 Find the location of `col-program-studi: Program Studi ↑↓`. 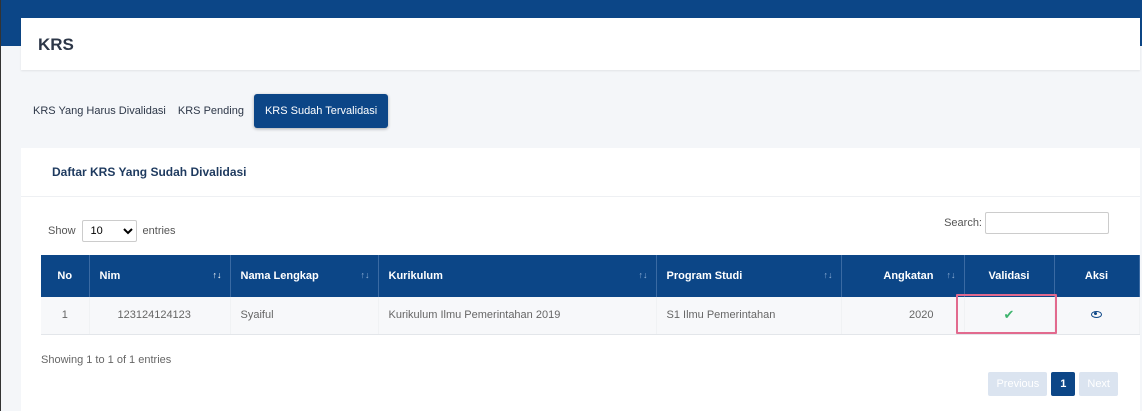

col-program-studi: Program Studi ↑↓ is located at coordinates (749, 276).